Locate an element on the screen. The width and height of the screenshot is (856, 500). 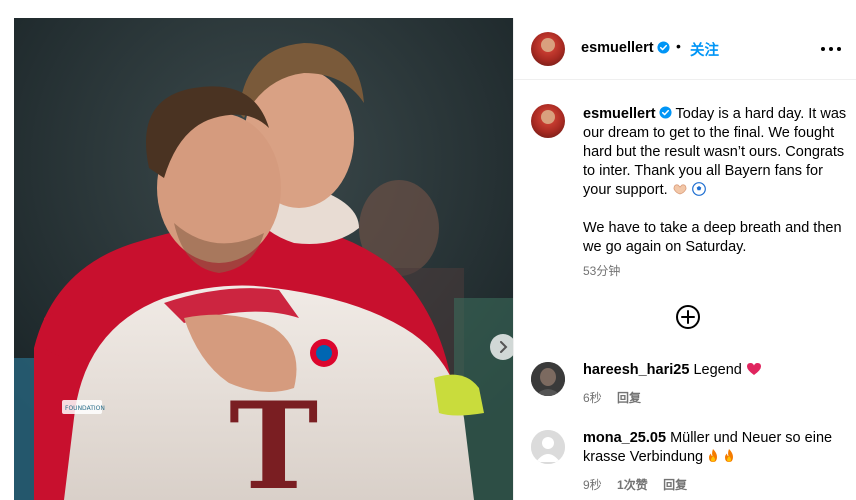
comment-meta: 9秒 1次赞 回复 is located at coordinates (641, 484).